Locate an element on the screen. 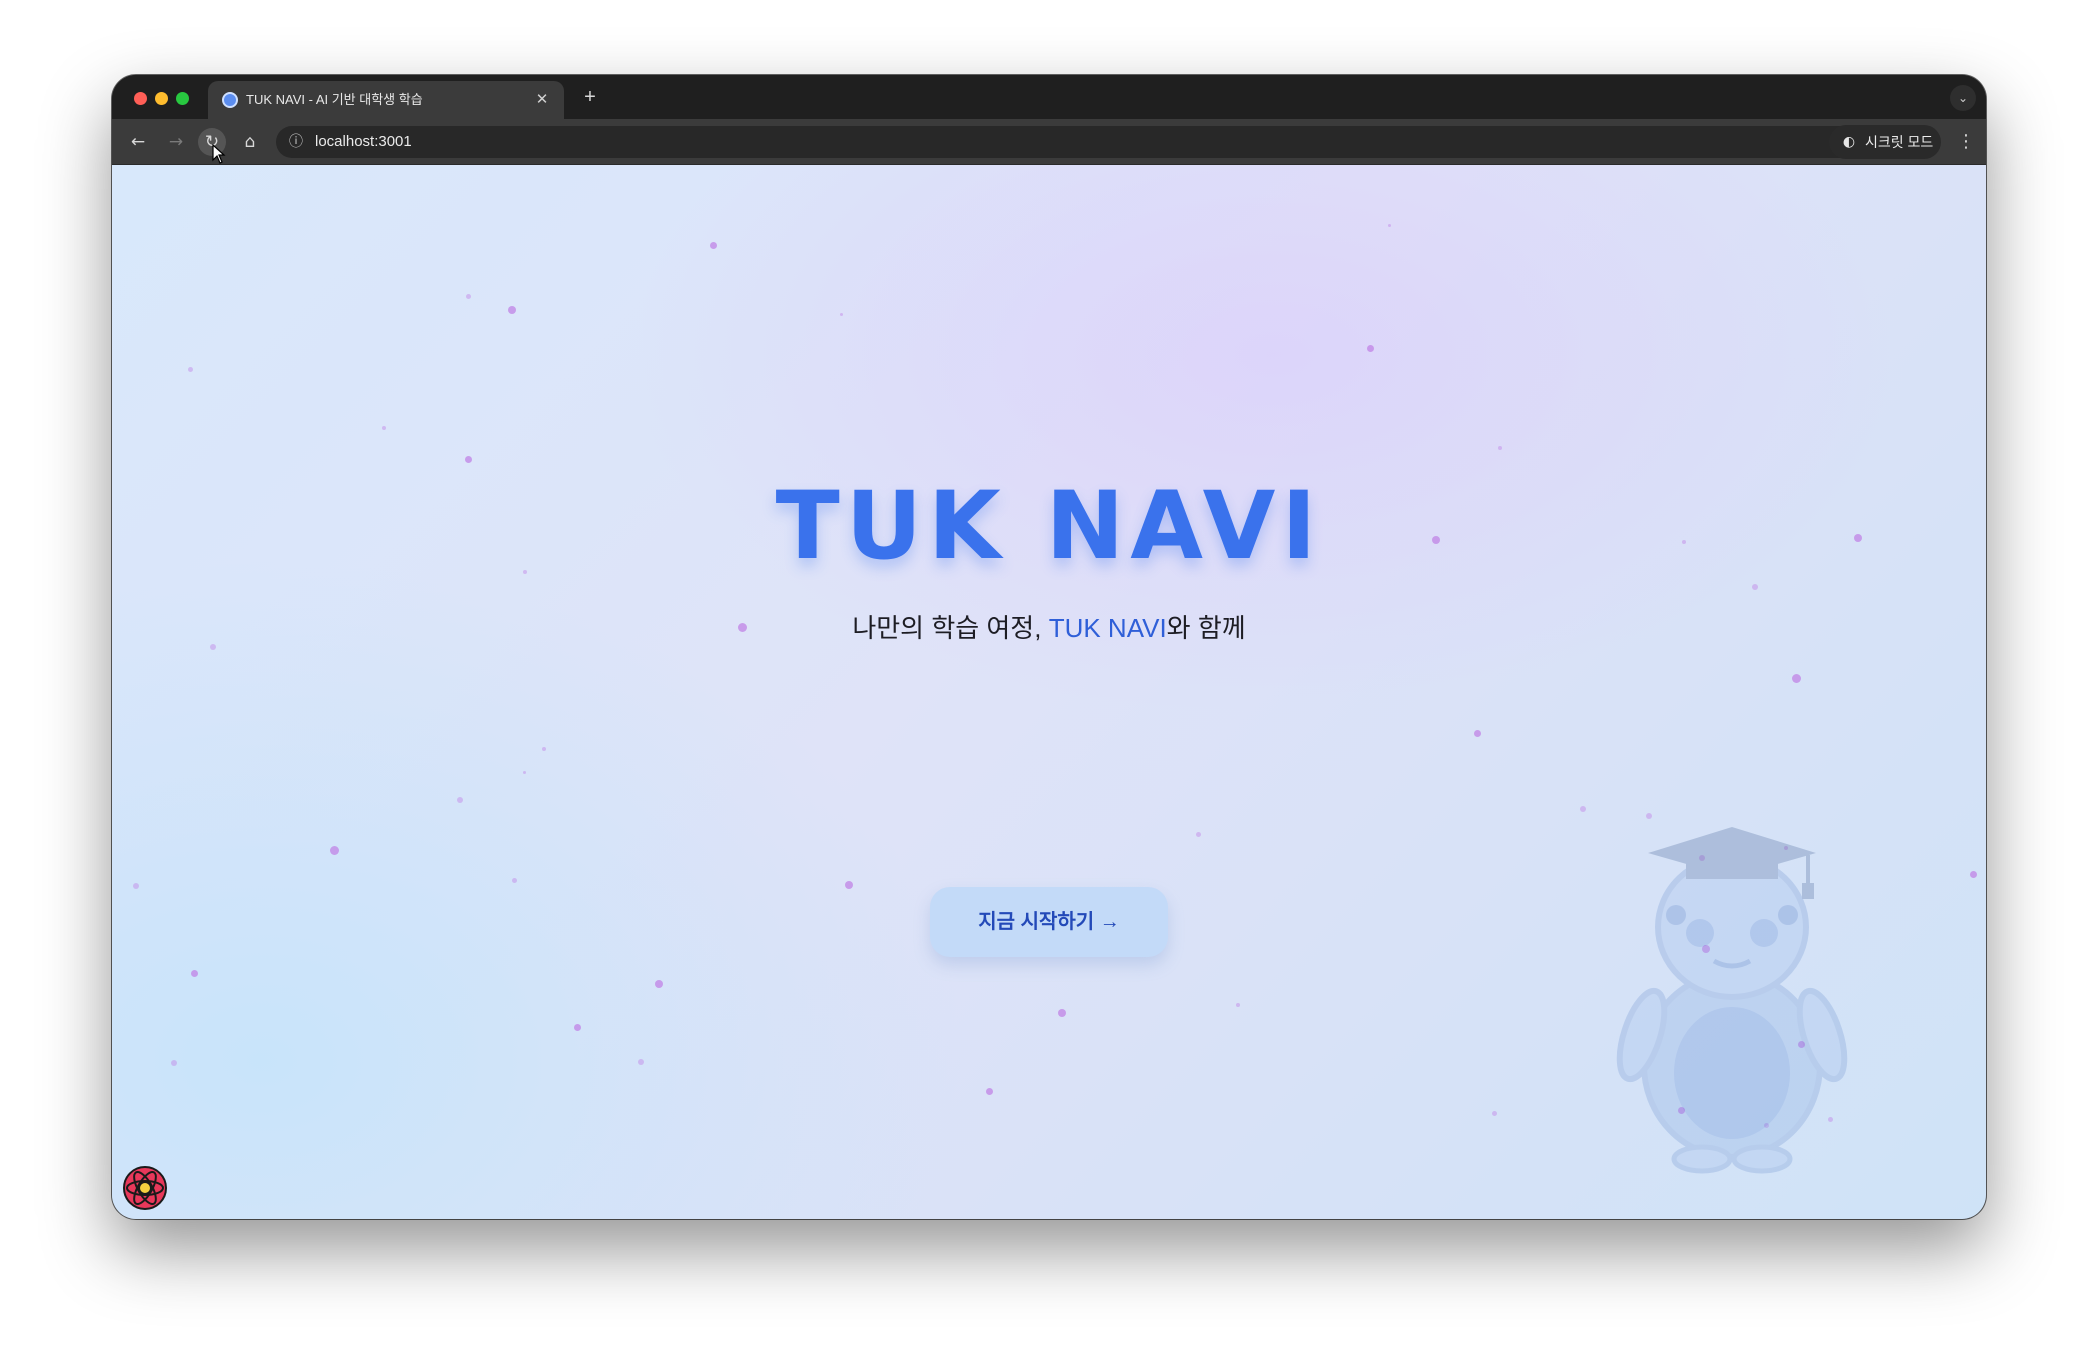 Image resolution: width=2098 pixels, height=1368 pixels. tab-bar: TUK NAVI - AI 기반 대학생 학습 ✕ + ⌄ is located at coordinates (1049, 97).